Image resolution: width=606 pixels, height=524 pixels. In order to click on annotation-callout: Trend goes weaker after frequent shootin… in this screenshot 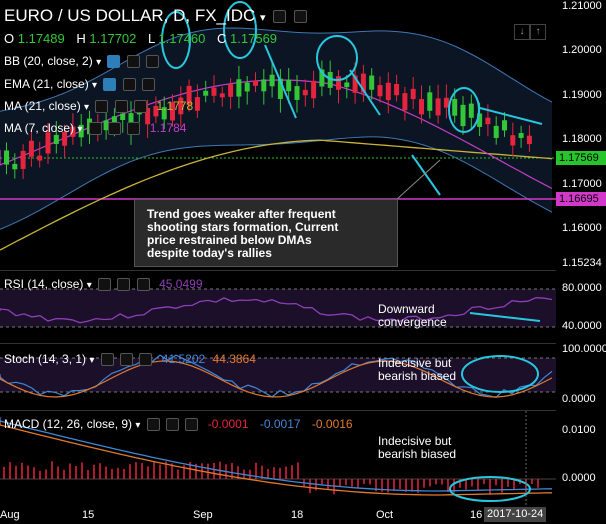, I will do `click(266, 233)`.